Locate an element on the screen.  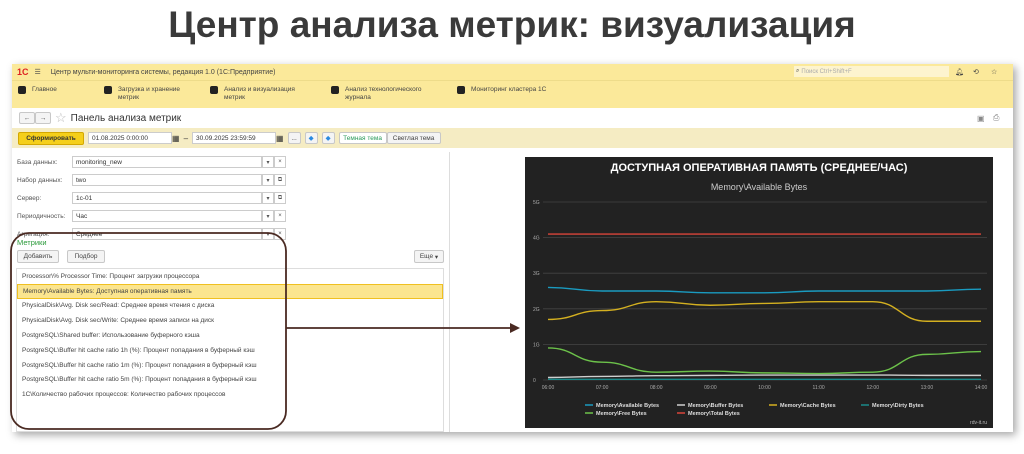
highlight-outline is located at coordinates (148, 331).